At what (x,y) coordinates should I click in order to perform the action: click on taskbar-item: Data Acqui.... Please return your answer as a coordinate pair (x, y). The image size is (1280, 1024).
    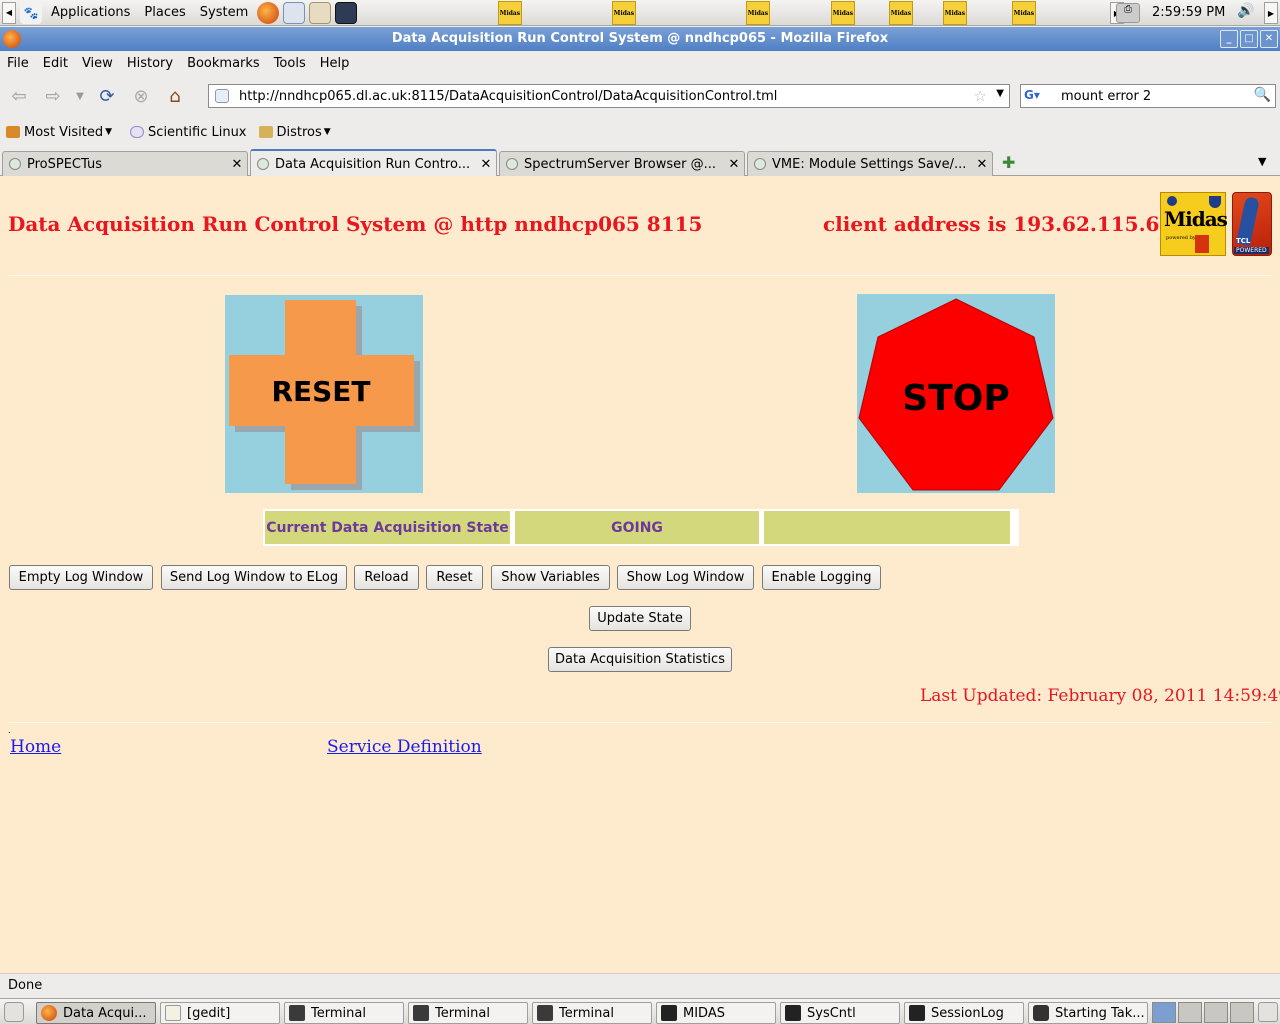
    Looking at the image, I should click on (96, 1013).